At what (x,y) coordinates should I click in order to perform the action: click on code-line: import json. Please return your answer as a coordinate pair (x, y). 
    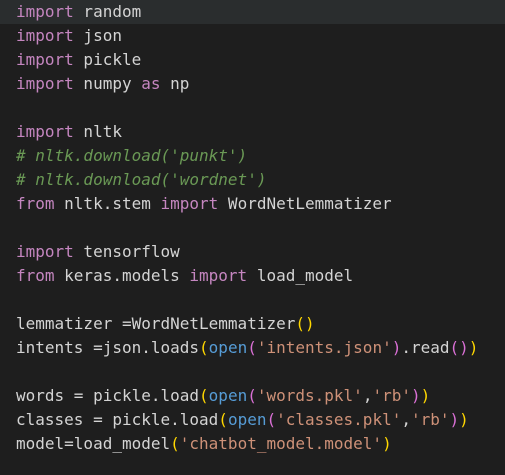
    Looking at the image, I should click on (247, 36).